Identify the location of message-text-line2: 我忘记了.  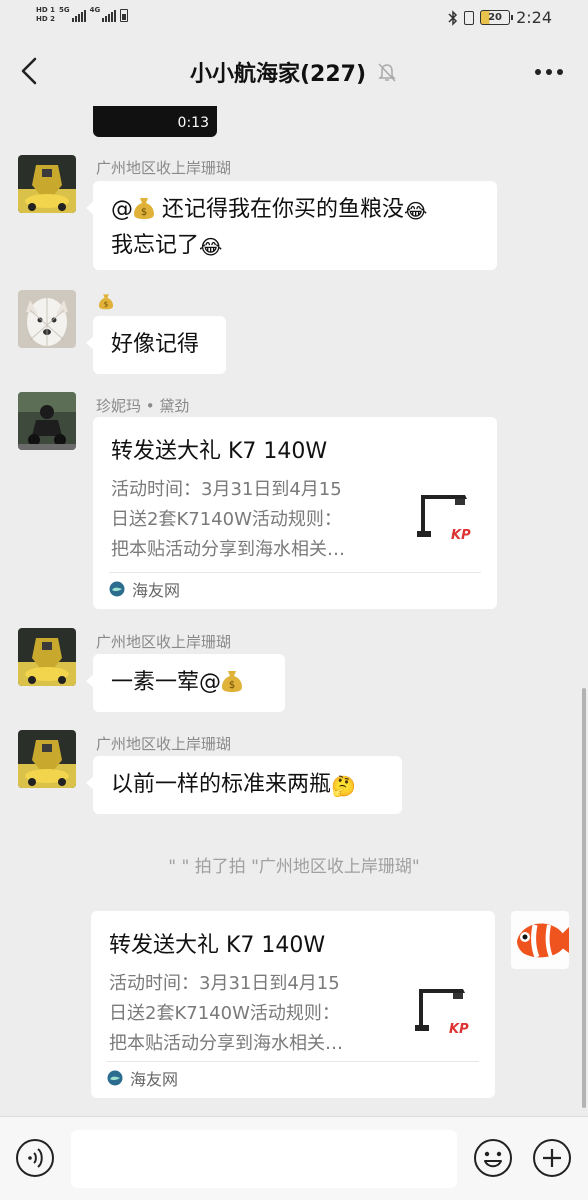
(155, 245).